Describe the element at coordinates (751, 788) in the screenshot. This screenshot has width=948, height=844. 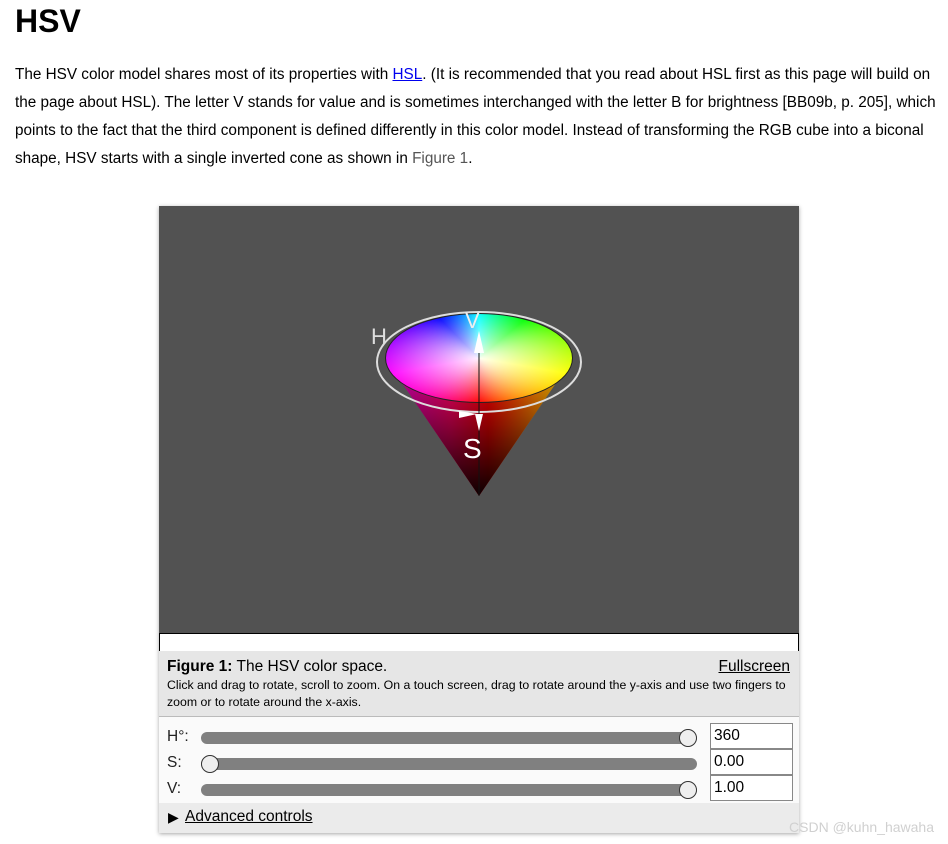
I see `v-value-input` at that location.